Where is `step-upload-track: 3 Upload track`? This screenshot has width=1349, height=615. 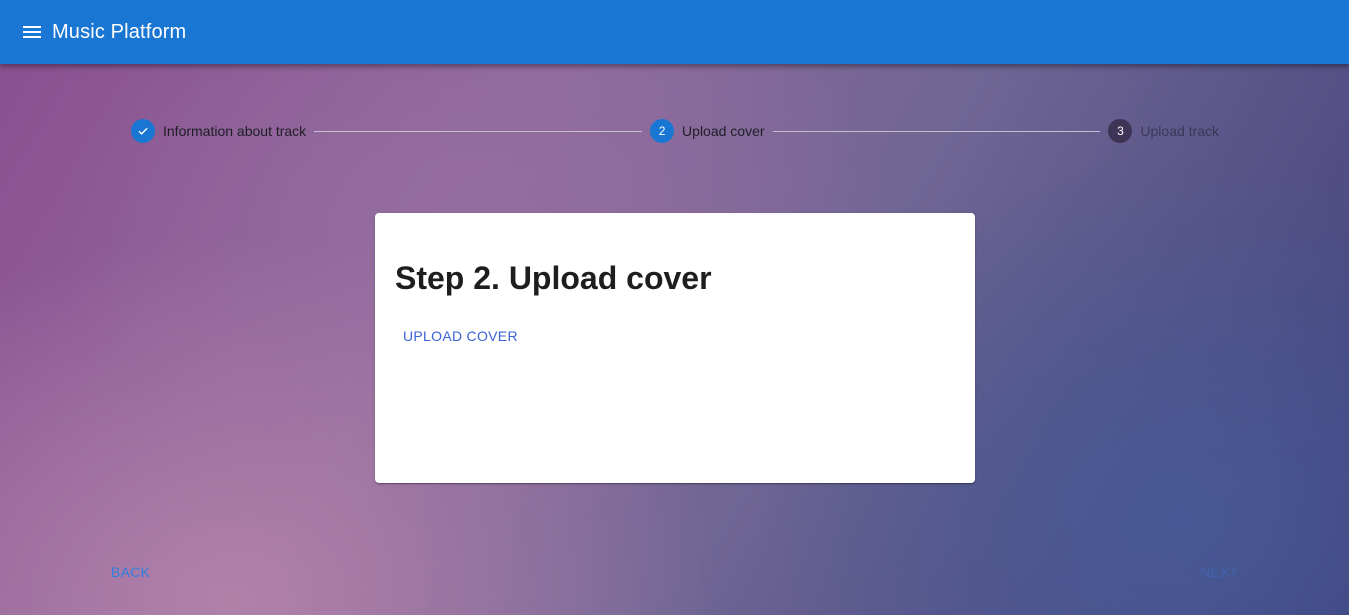
step-upload-track: 3 Upload track is located at coordinates (1163, 131).